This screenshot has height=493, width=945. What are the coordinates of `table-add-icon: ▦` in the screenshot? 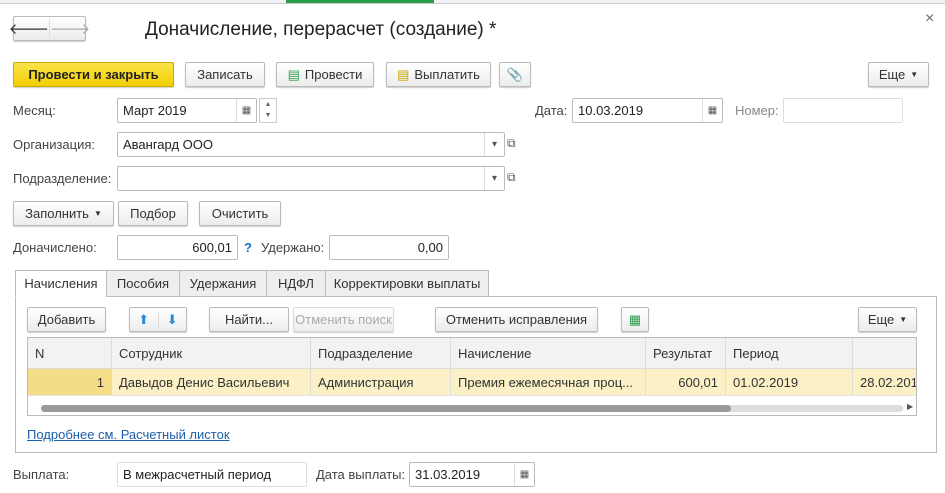 It's located at (635, 319).